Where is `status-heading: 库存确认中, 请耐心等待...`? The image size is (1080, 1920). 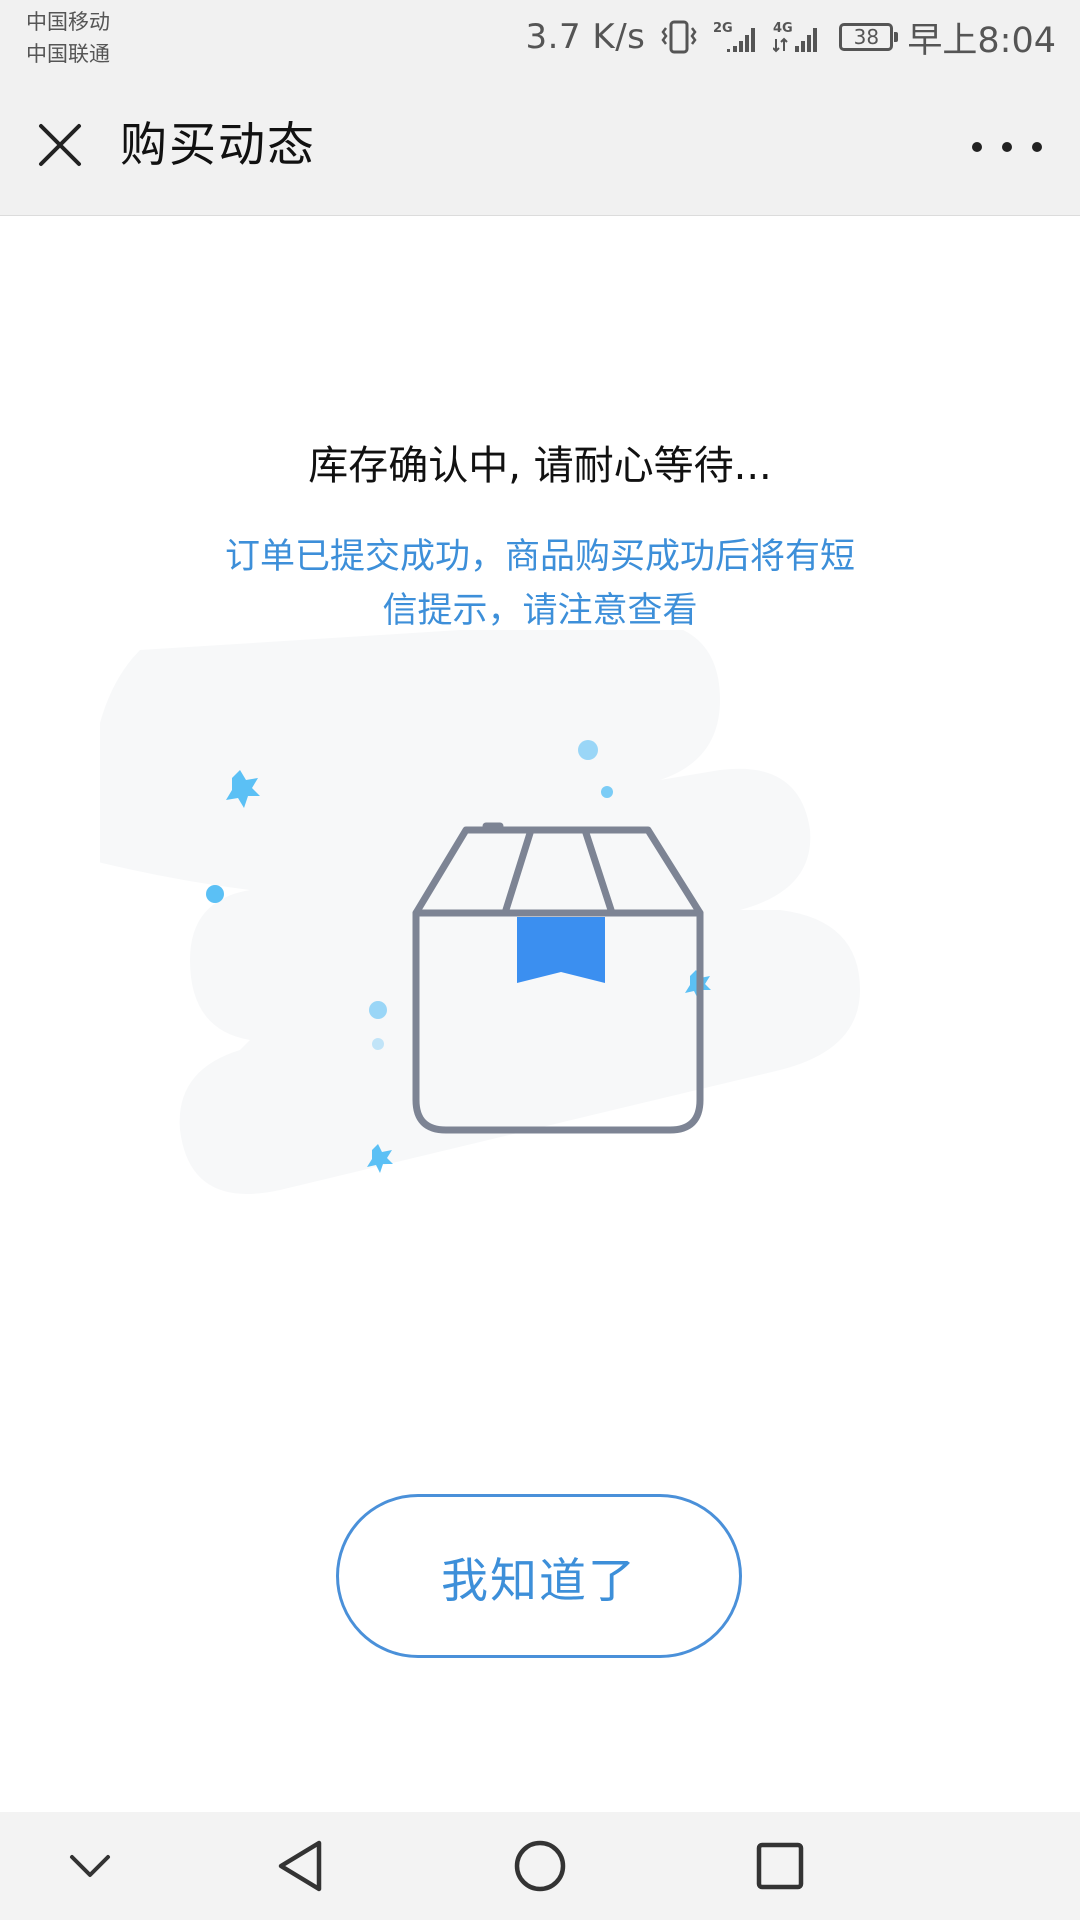
status-heading: 库存确认中, 请耐心等待... is located at coordinates (540, 466).